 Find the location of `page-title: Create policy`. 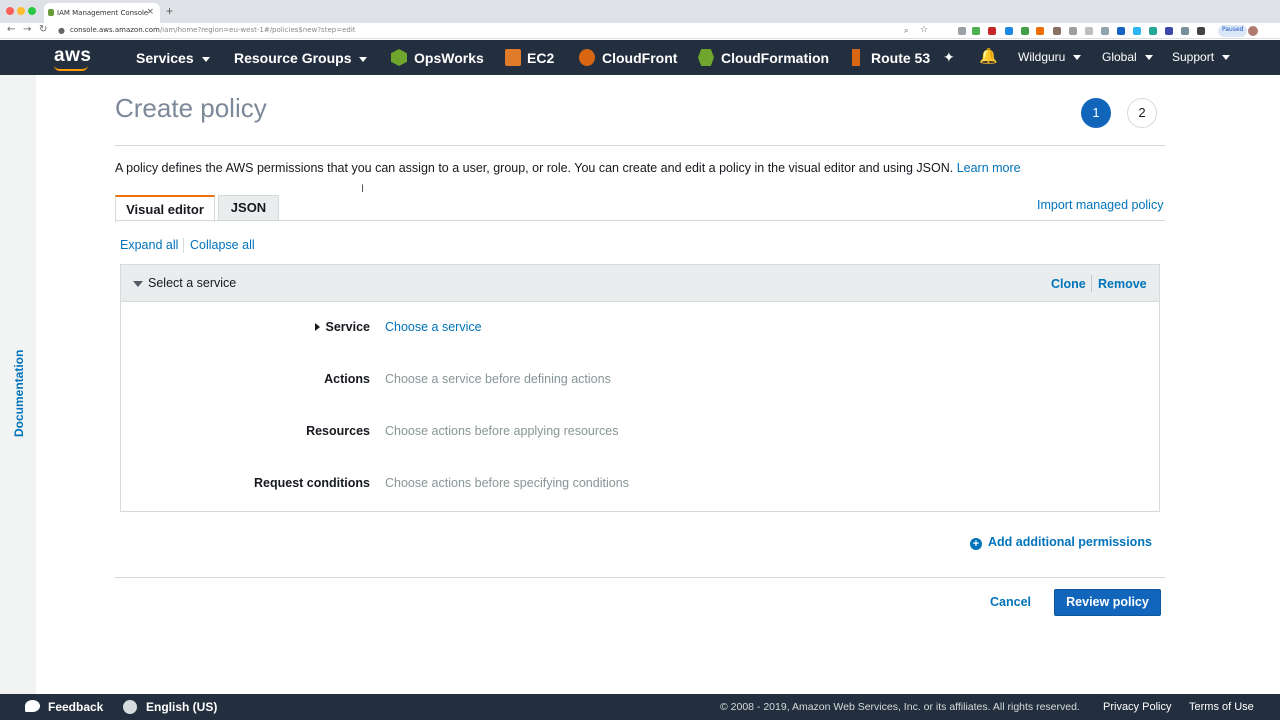

page-title: Create policy is located at coordinates (191, 108).